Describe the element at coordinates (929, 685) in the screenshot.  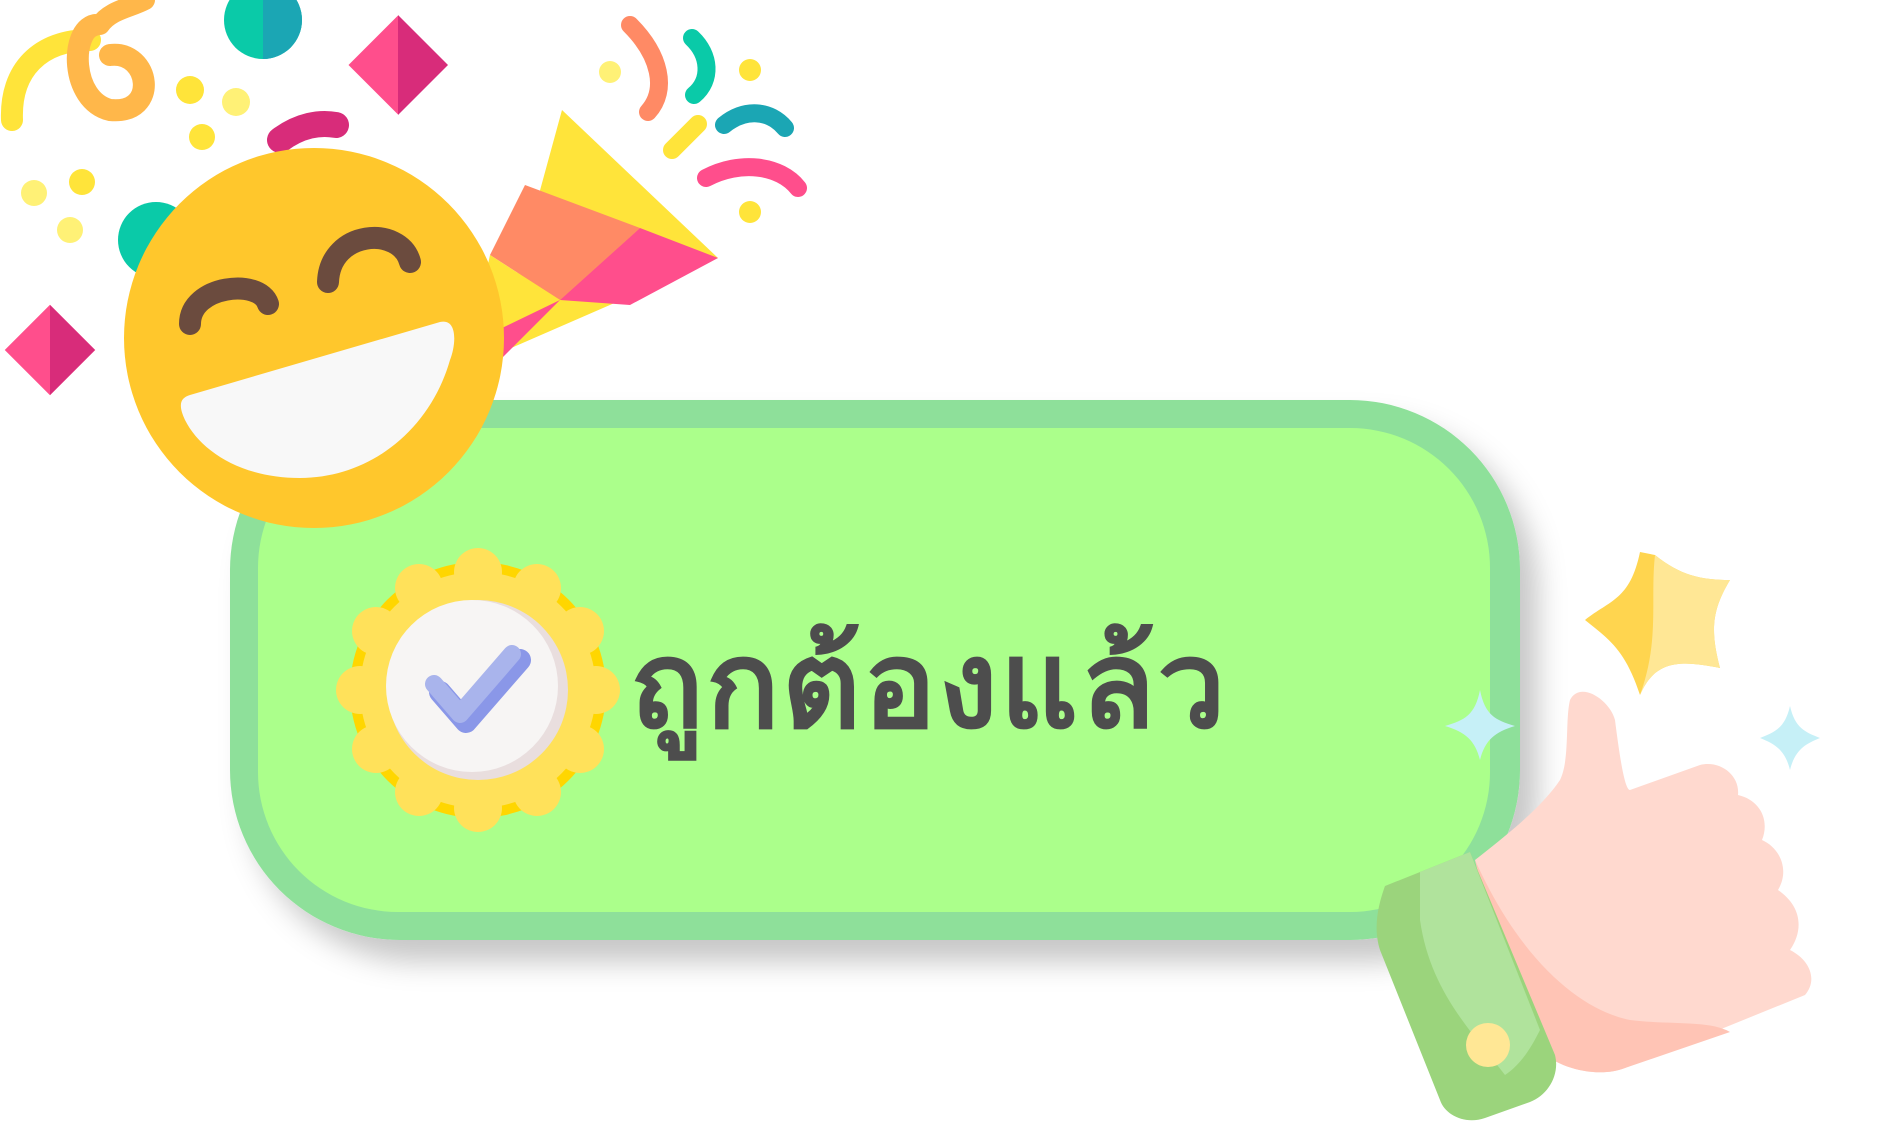
I see `banner-label: ถูกต้องแล้ว` at that location.